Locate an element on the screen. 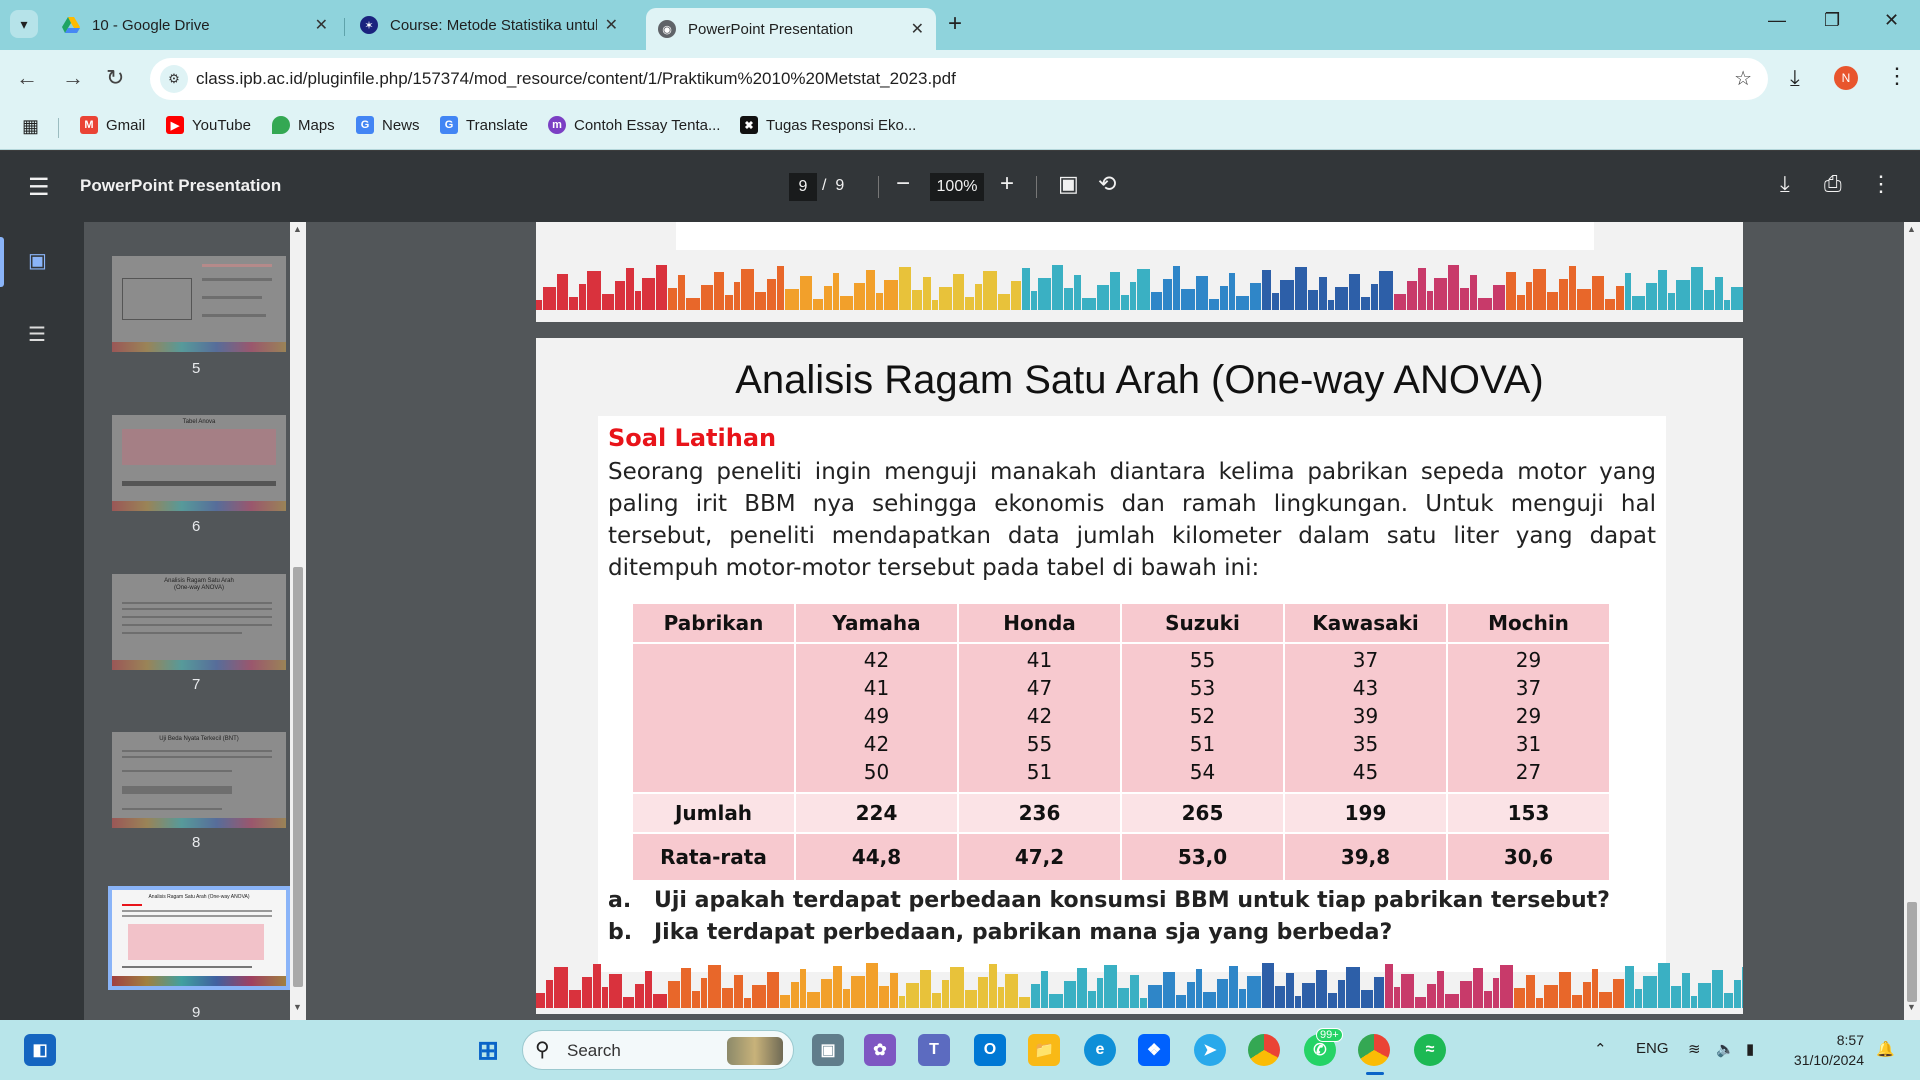 Image resolution: width=1920 pixels, height=1080 pixels. bookmark-youtube: ▶ YouTube is located at coordinates (208, 125).